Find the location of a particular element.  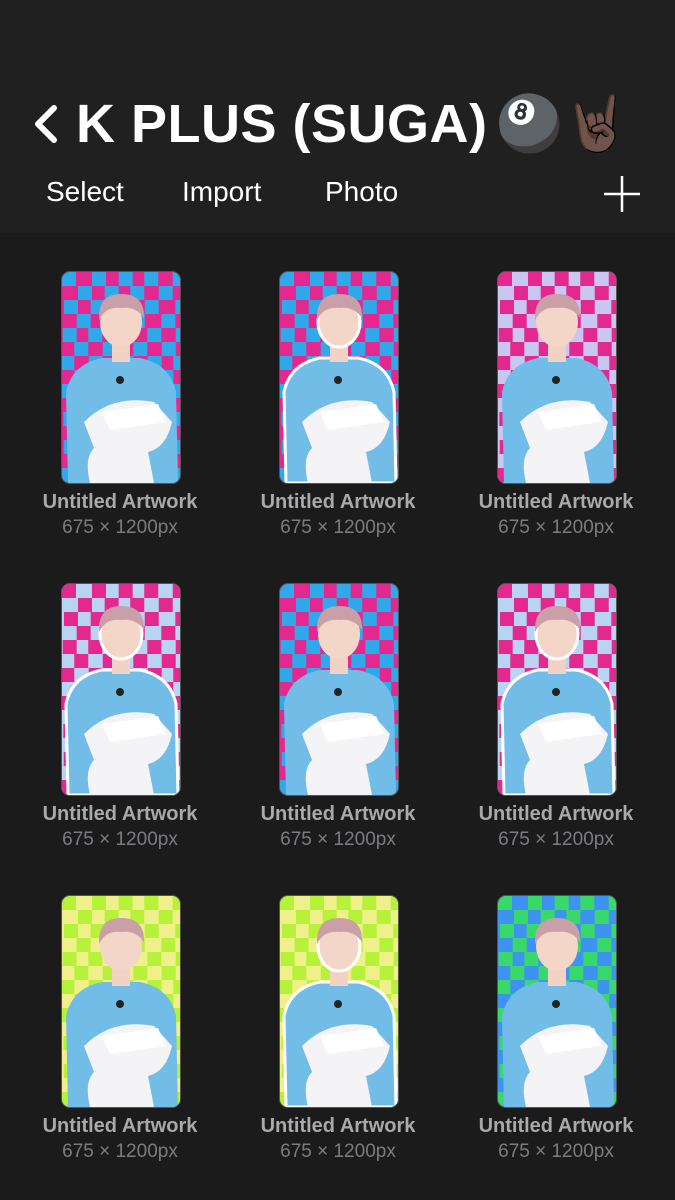

gallery-title: K PLUS (SUGA) 🎱🤘🏿 is located at coordinates (353, 124).